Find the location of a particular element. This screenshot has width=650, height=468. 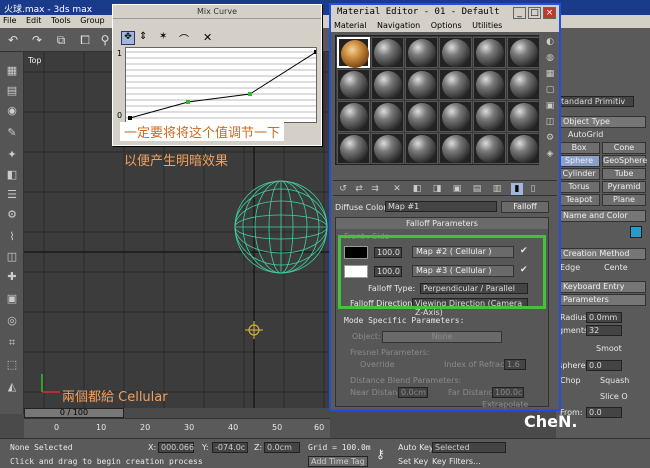

keyboard-entry-rollout: Keyboard Entry is located at coordinates (602, 287).